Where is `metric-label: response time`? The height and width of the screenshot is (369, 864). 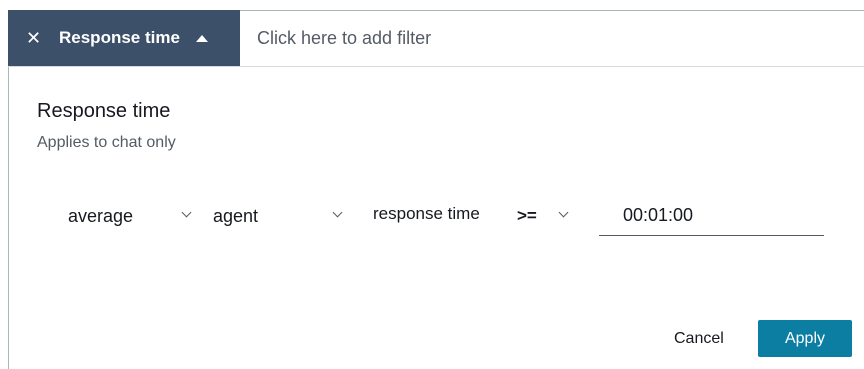
metric-label: response time is located at coordinates (426, 213).